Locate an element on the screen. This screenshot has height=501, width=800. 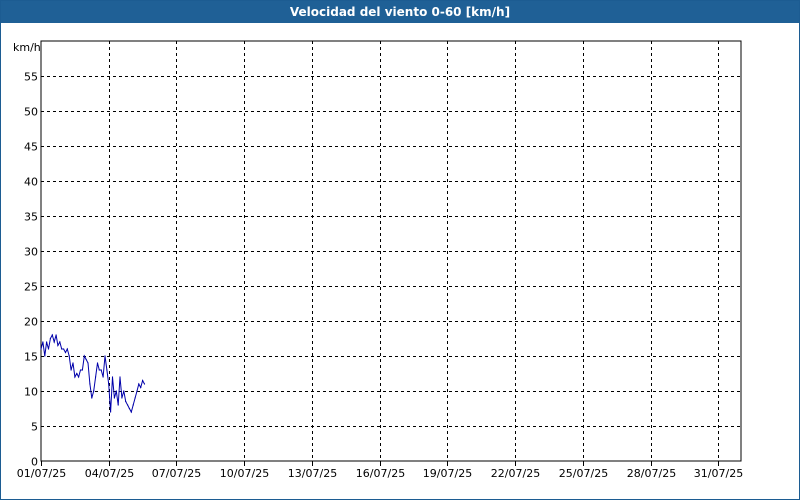
y-tick-label: 15 is located at coordinates (31, 357).